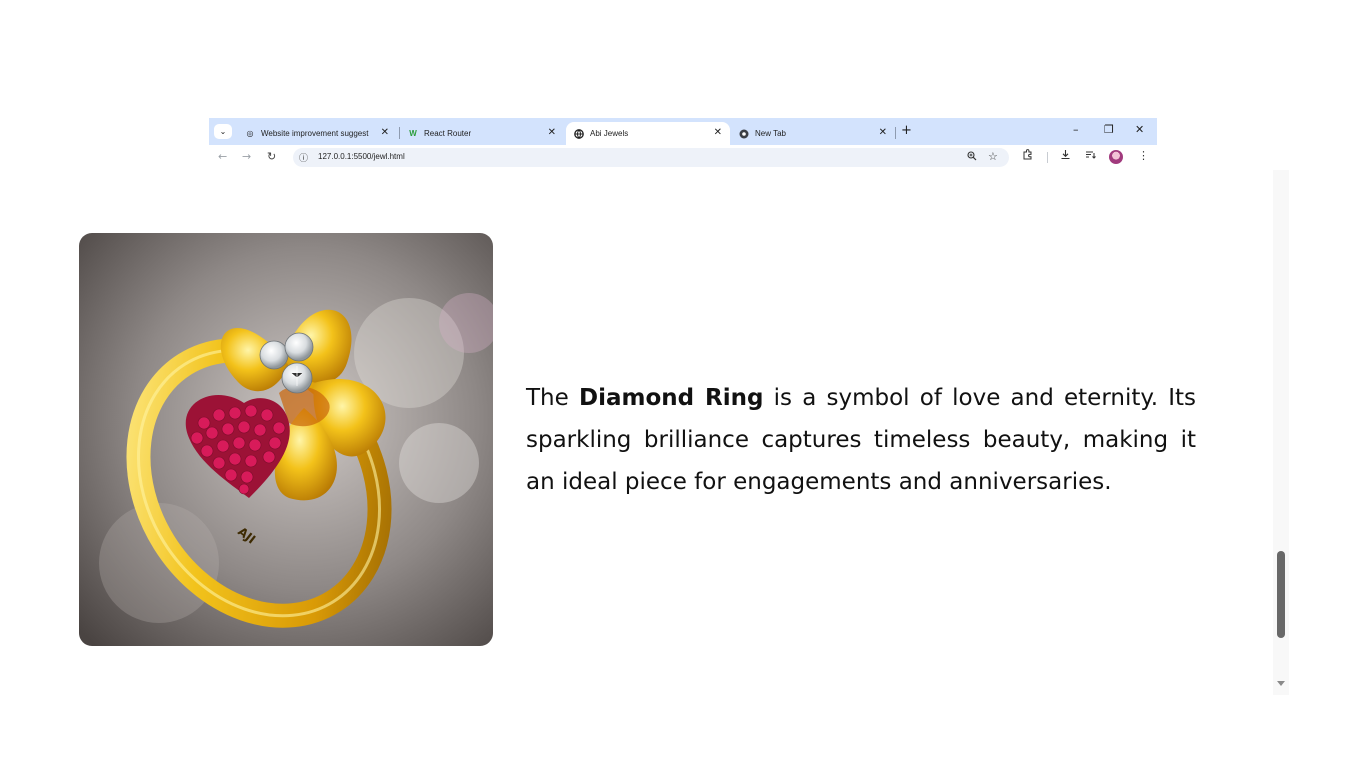 The width and height of the screenshot is (1366, 768). What do you see at coordinates (246, 156) in the screenshot?
I see `forward-arrow-icon: →` at bounding box center [246, 156].